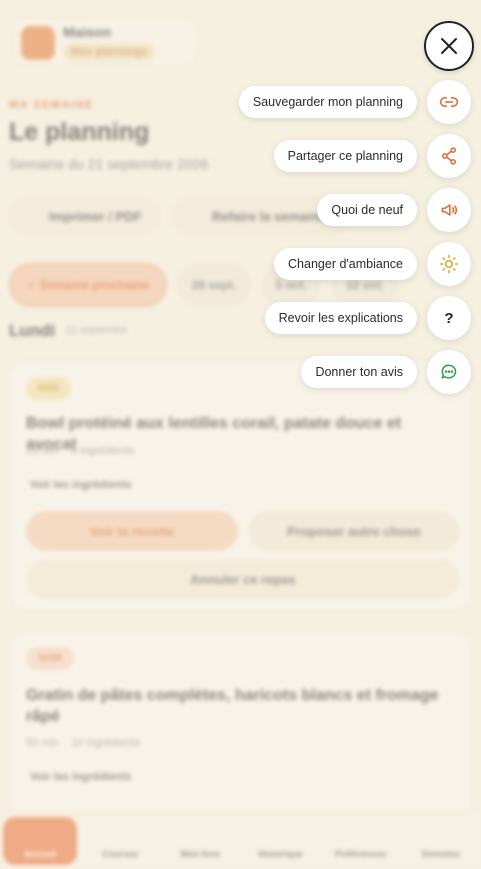 This screenshot has height=869, width=481. I want to click on chat-icon, so click(449, 372).